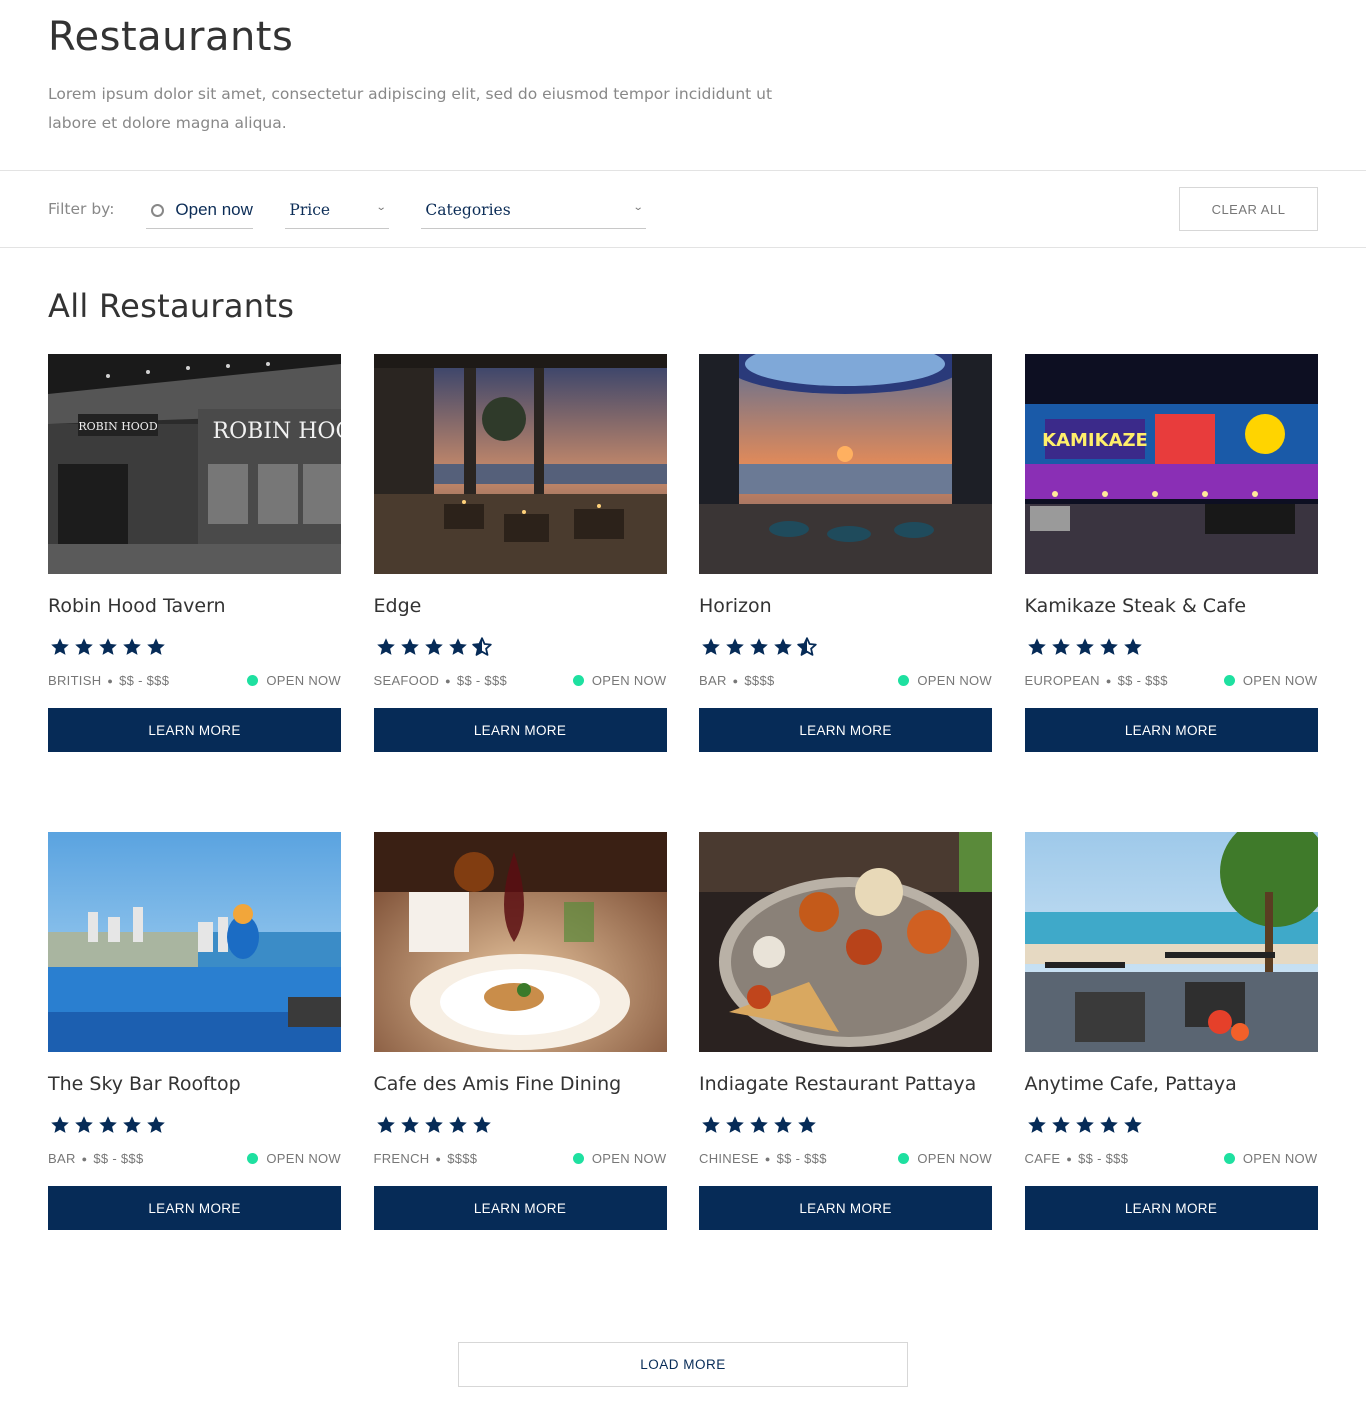 This screenshot has width=1366, height=1421. Describe the element at coordinates (520, 680) in the screenshot. I see `restaurant-meta: SEAFOOD ● $$ - $$$ OPEN NOW` at that location.